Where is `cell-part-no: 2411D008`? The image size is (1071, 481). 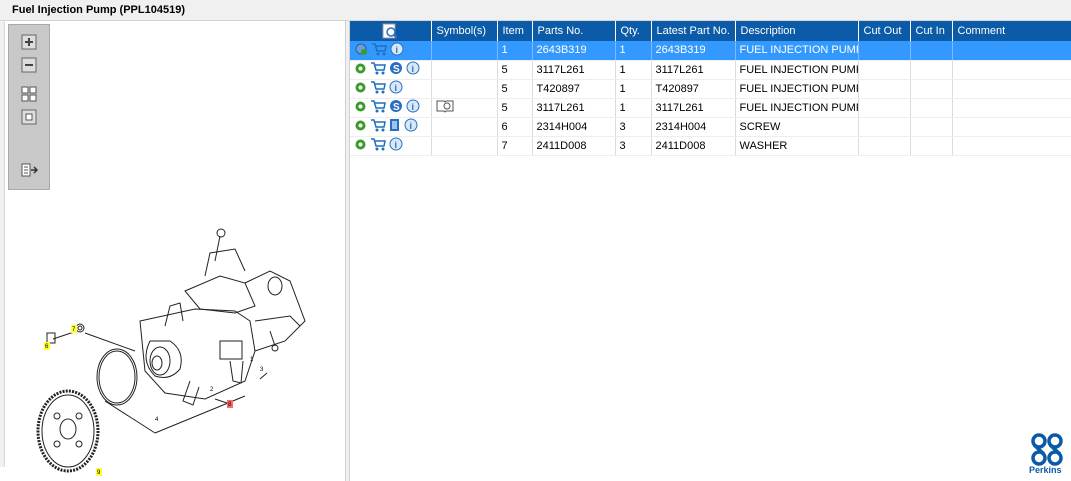
cell-part-no: 2411D008 is located at coordinates (574, 146).